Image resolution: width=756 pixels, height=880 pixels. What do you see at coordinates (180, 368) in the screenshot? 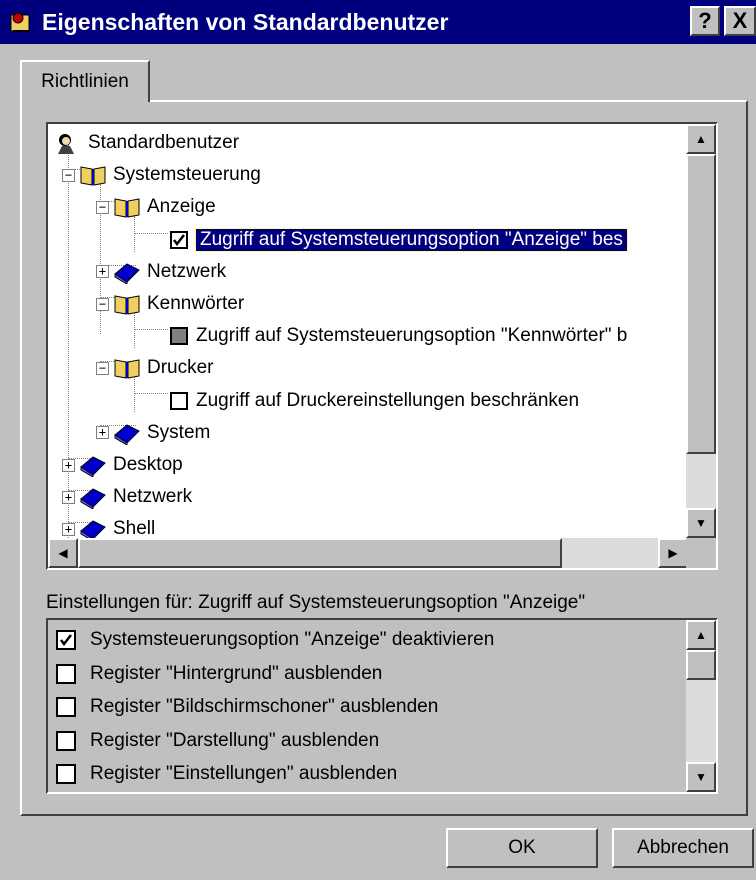
I see `tree-item-label: Drucker` at bounding box center [180, 368].